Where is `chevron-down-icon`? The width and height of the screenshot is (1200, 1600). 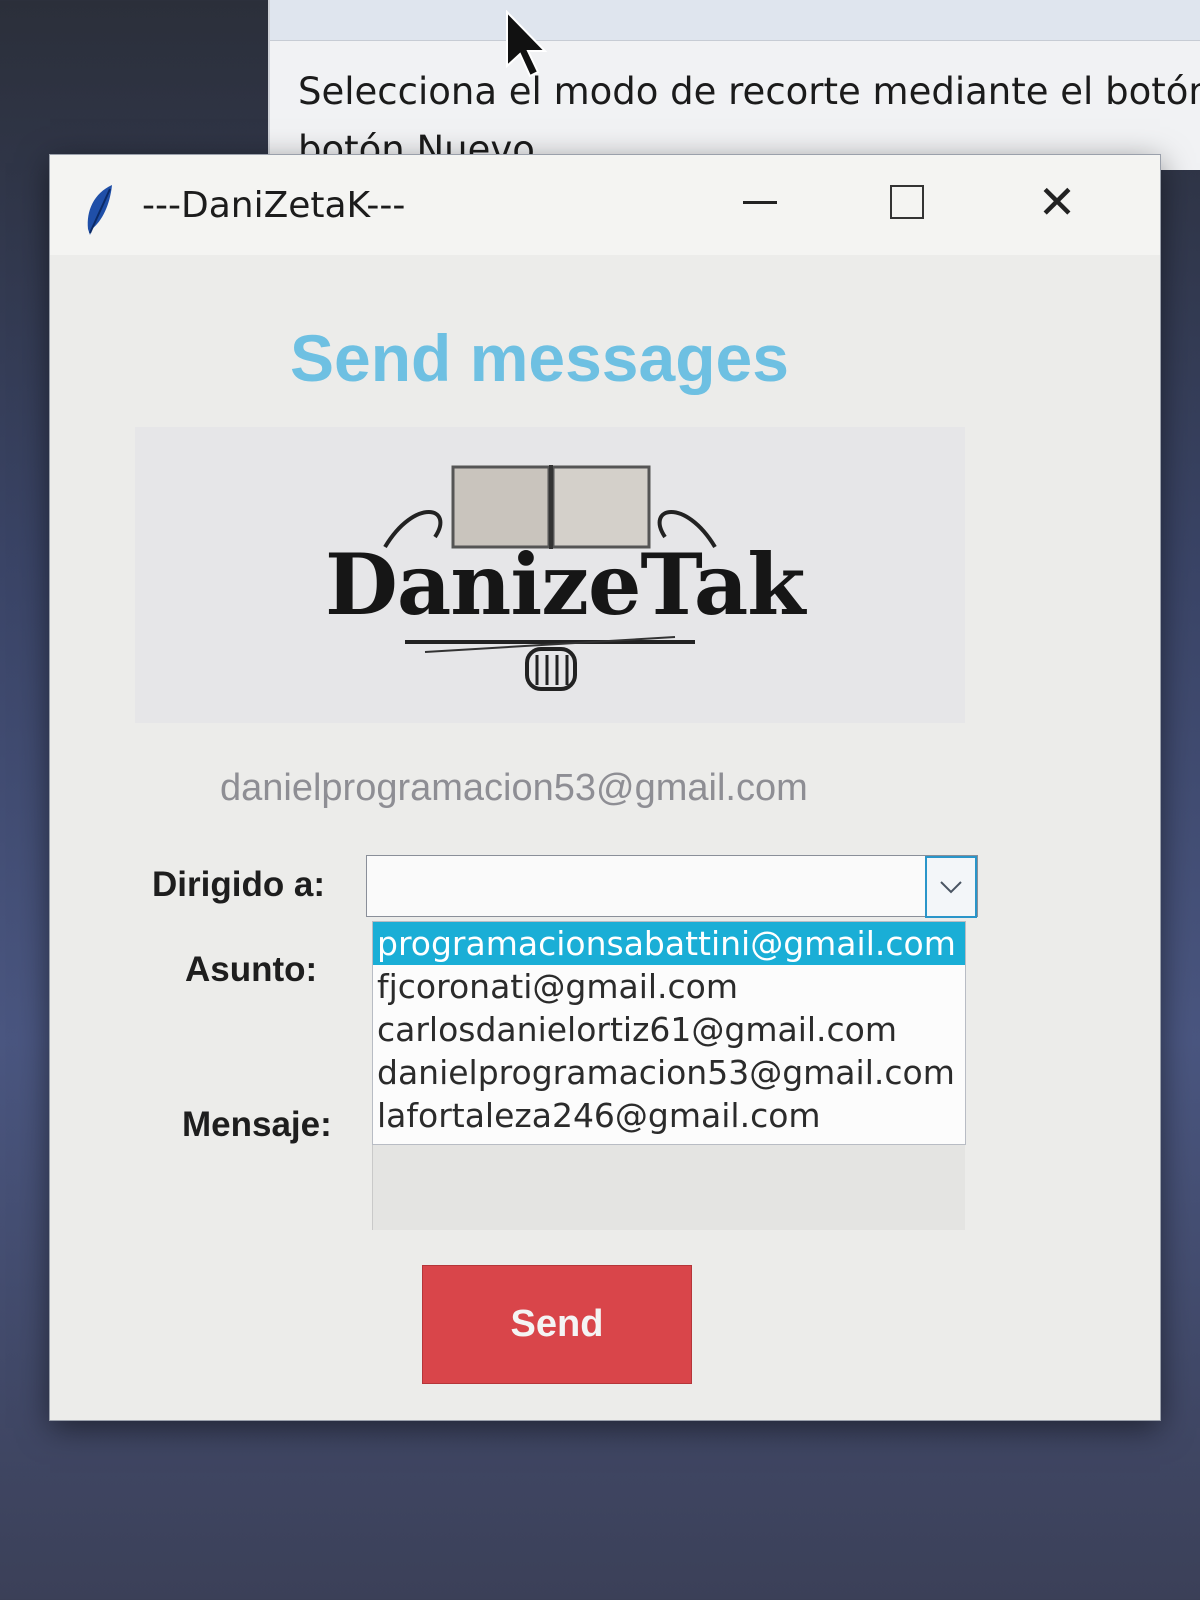
chevron-down-icon is located at coordinates (951, 887).